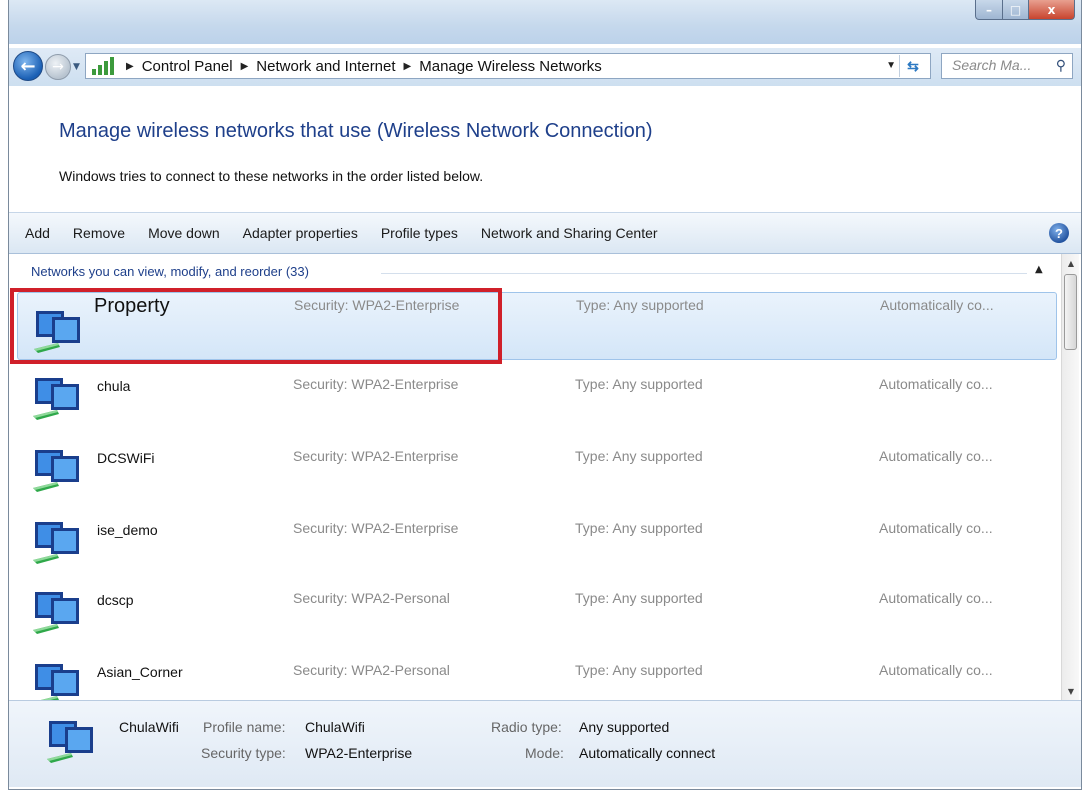  What do you see at coordinates (1061, 65) in the screenshot?
I see `search-icon: ⚲` at bounding box center [1061, 65].